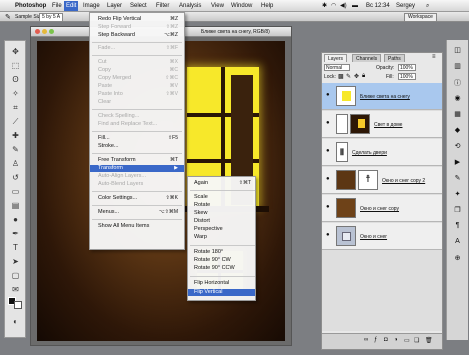 The height and width of the screenshot is (355, 469). What do you see at coordinates (18, 305) in the screenshot?
I see `background-color-swatch` at bounding box center [18, 305].